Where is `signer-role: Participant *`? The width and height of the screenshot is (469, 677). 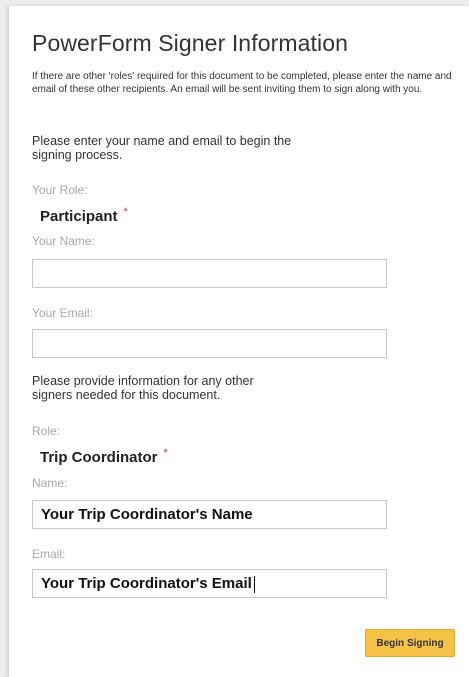 signer-role: Participant * is located at coordinates (84, 215).